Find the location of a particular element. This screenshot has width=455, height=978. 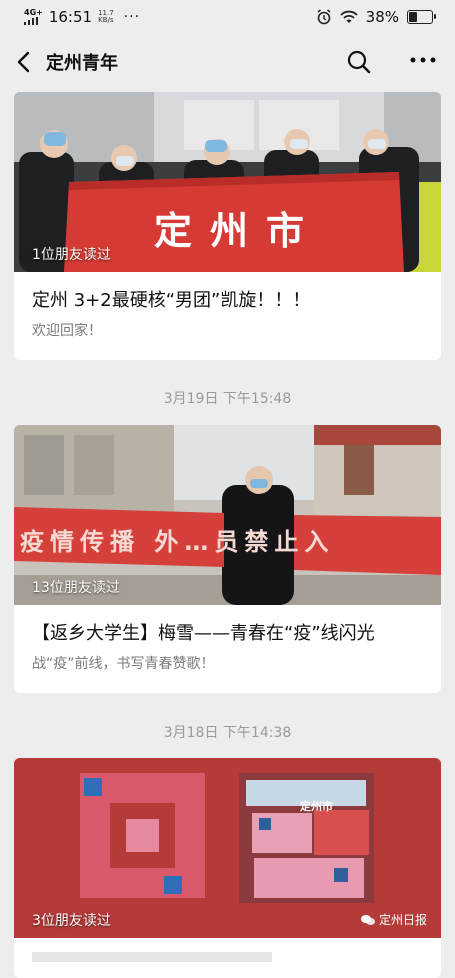

article-summary: 欢迎回家！ is located at coordinates (67, 331).